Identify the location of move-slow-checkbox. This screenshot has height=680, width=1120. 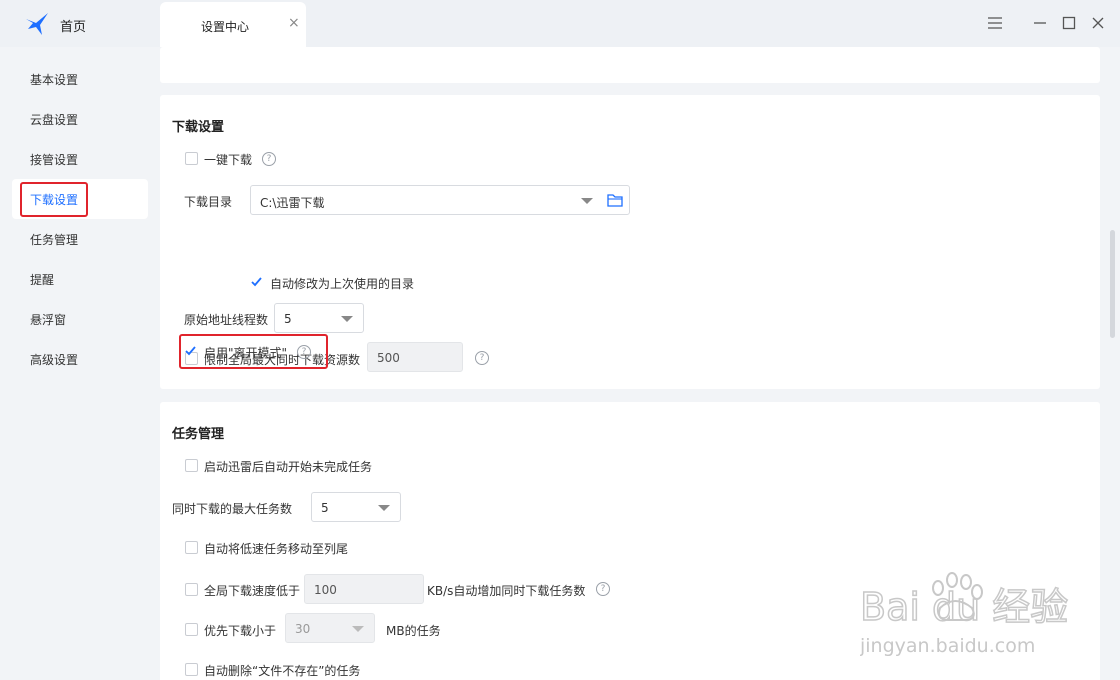
(191, 547).